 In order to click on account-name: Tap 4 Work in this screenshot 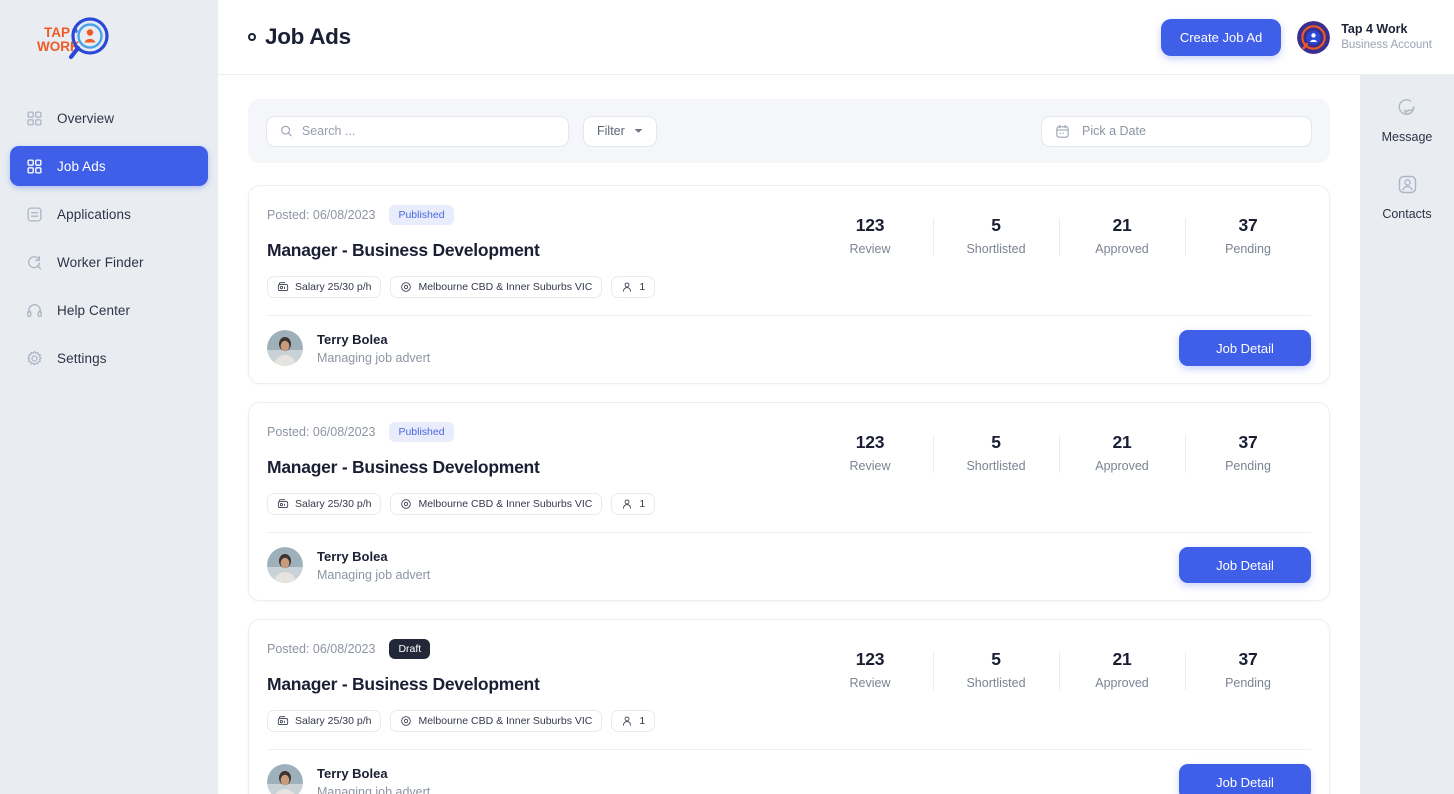, I will do `click(1374, 29)`.